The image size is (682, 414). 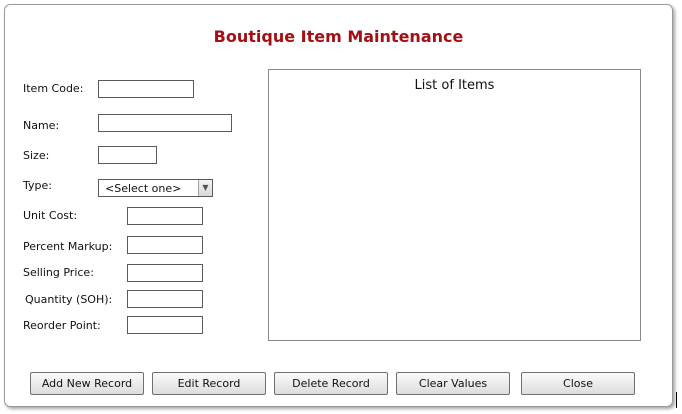 What do you see at coordinates (62, 325) in the screenshot?
I see `reorder-point-label: Reorder Point:` at bounding box center [62, 325].